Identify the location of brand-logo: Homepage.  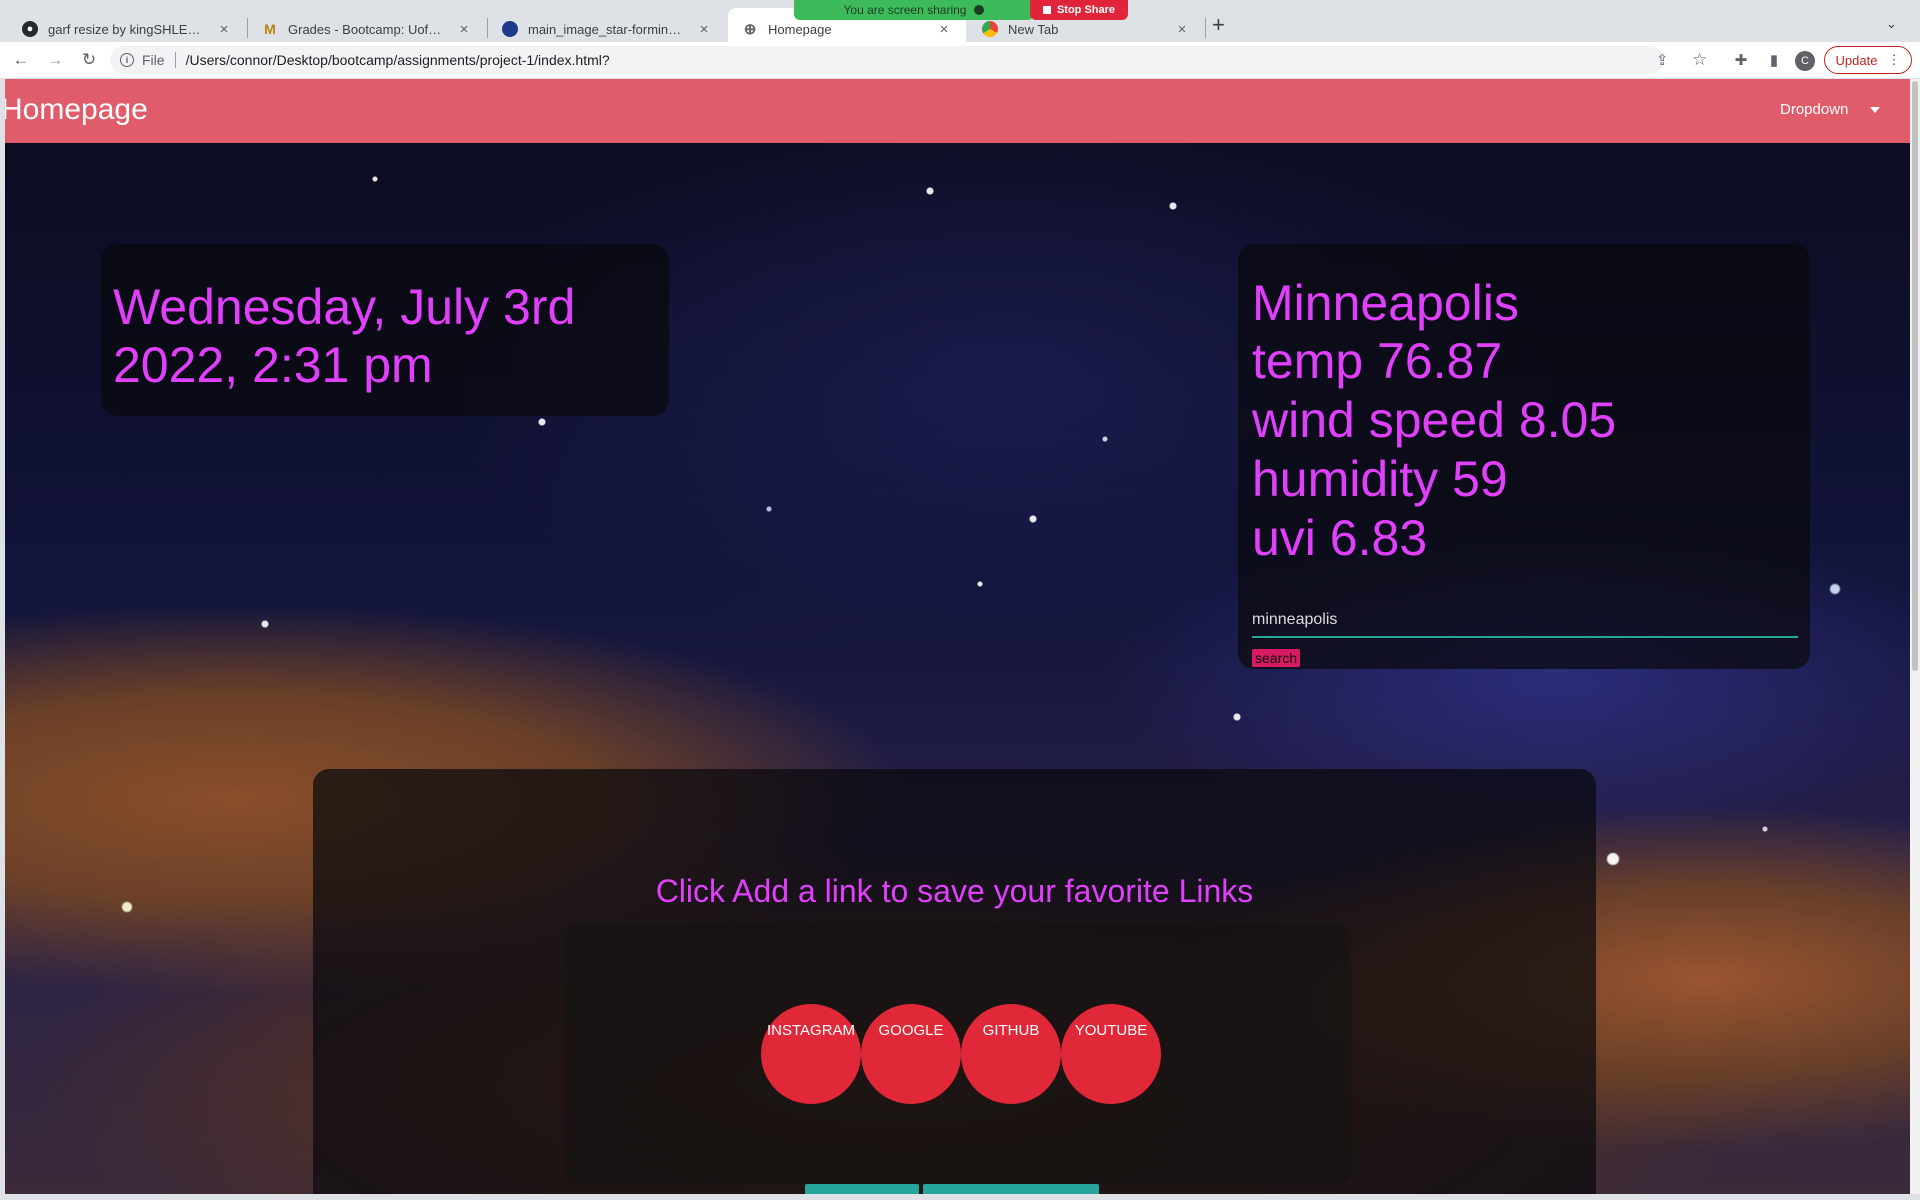
(76, 110).